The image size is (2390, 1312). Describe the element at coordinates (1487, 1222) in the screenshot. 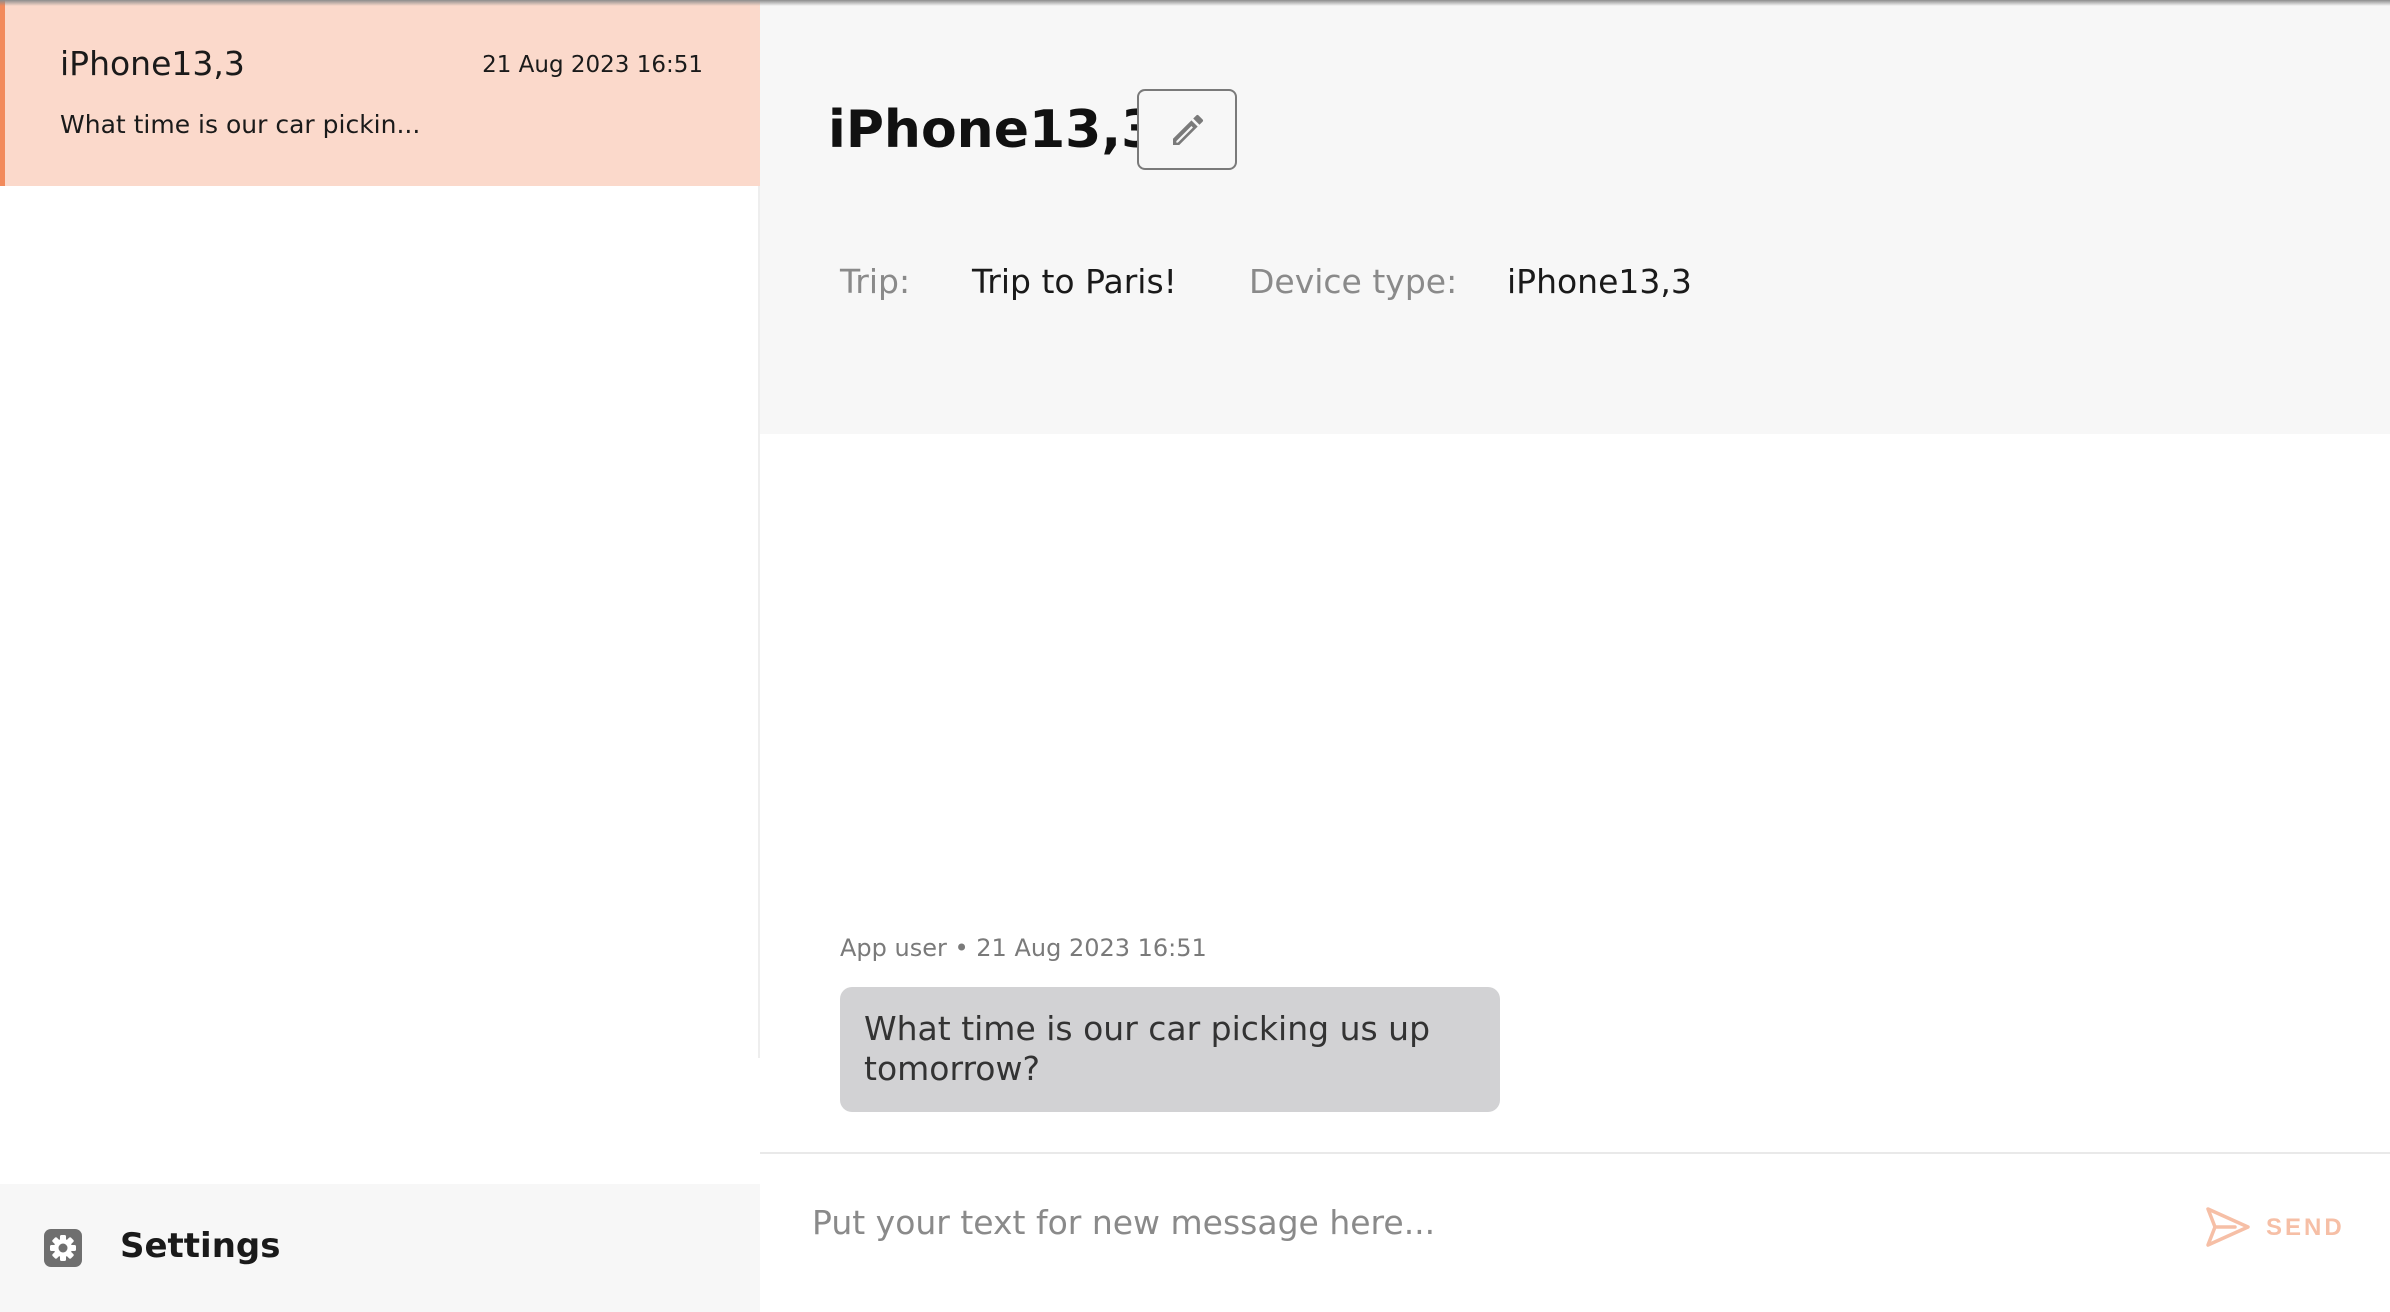

I see `message-input` at that location.